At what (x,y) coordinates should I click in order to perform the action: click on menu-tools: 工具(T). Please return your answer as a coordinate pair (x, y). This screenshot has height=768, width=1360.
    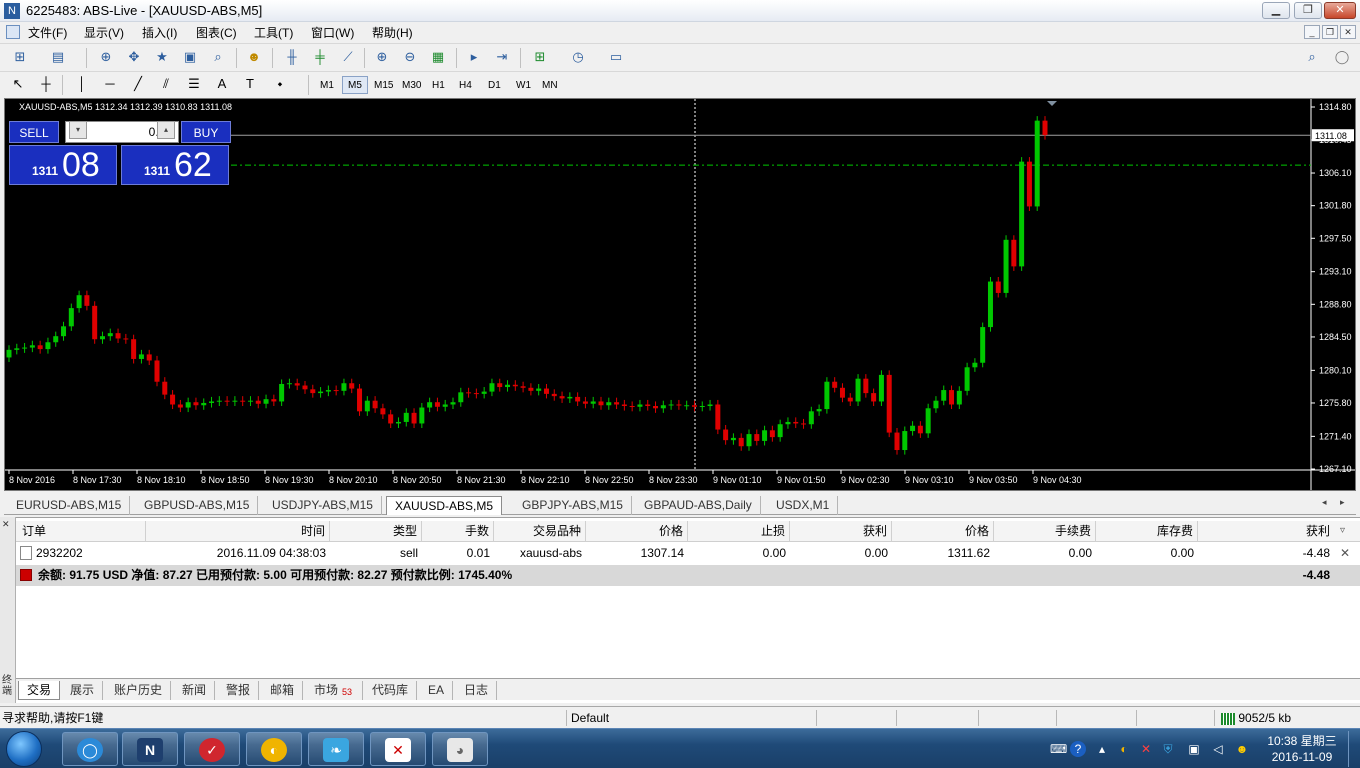
    Looking at the image, I should click on (273, 32).